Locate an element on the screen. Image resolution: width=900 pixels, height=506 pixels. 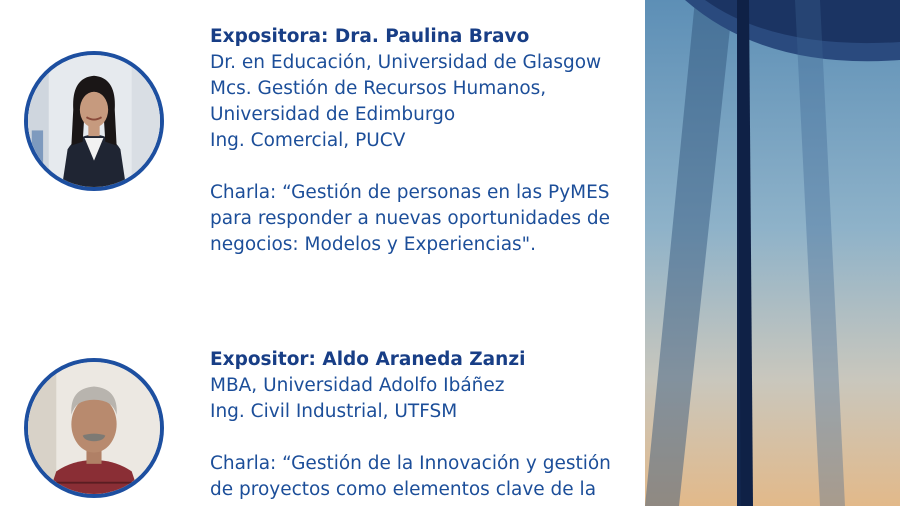
credential-line: Mcs. Gestión de Recursos Humanos, is located at coordinates (378, 88).